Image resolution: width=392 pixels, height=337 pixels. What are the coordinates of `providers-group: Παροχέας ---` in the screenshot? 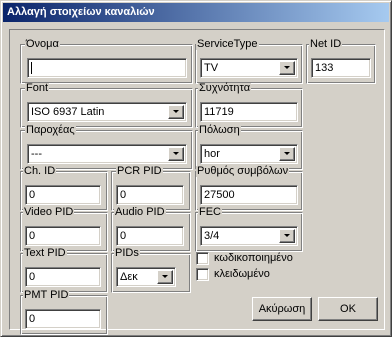 It's located at (106, 147).